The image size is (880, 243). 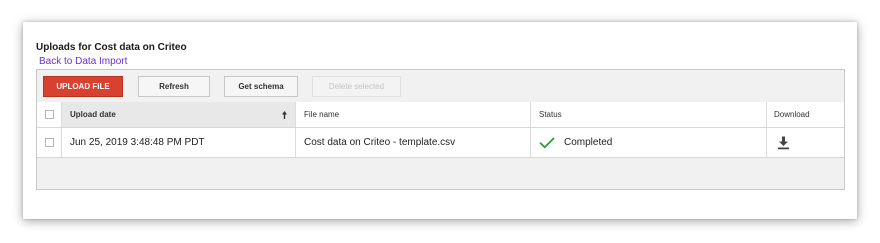 I want to click on upload-date-value: Jun 25, 2019 3:48:48 PM PDT, so click(x=137, y=142).